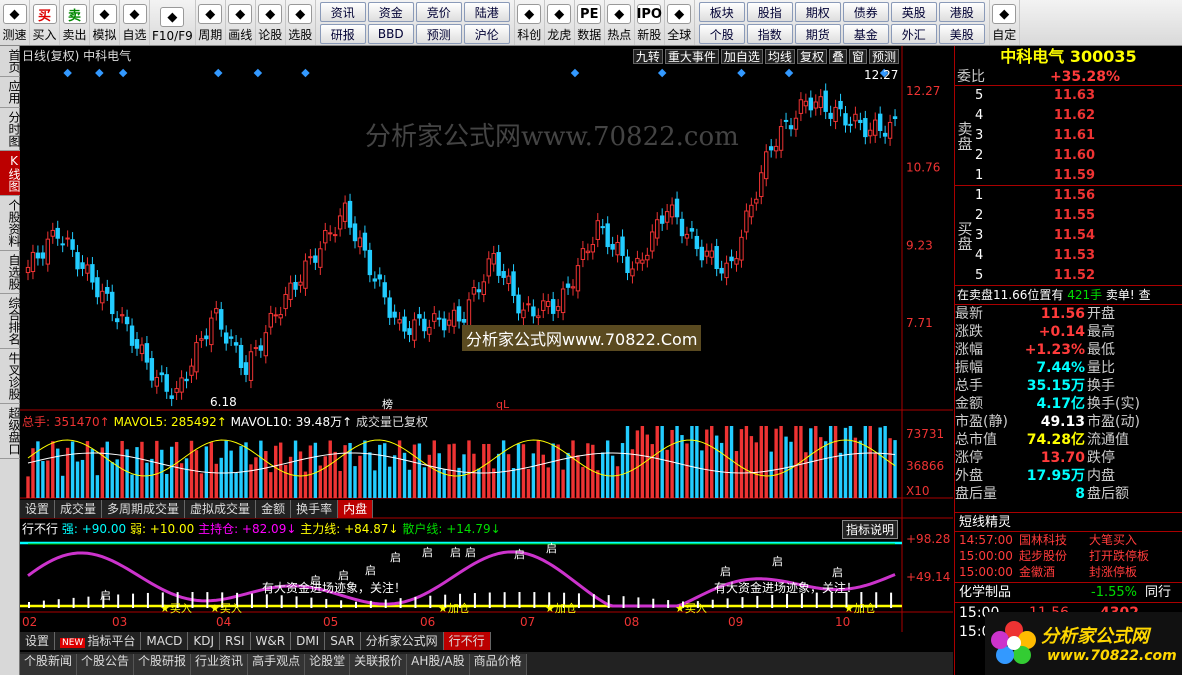 This screenshot has width=1182, height=675. I want to click on volume-tab: 金额, so click(274, 509).